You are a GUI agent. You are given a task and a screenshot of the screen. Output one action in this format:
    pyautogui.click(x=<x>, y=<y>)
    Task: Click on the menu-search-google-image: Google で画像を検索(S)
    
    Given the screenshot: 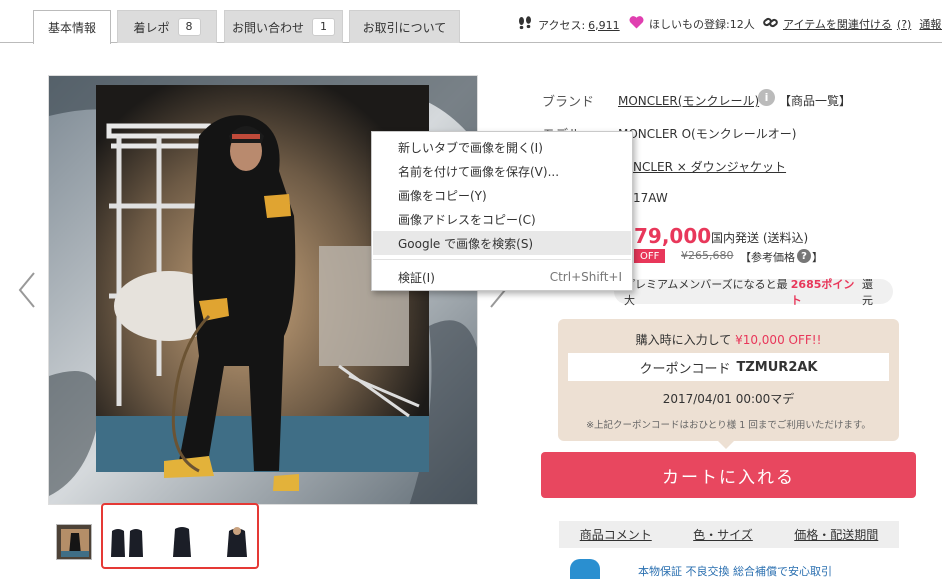 What is the action you would take?
    pyautogui.click(x=502, y=243)
    